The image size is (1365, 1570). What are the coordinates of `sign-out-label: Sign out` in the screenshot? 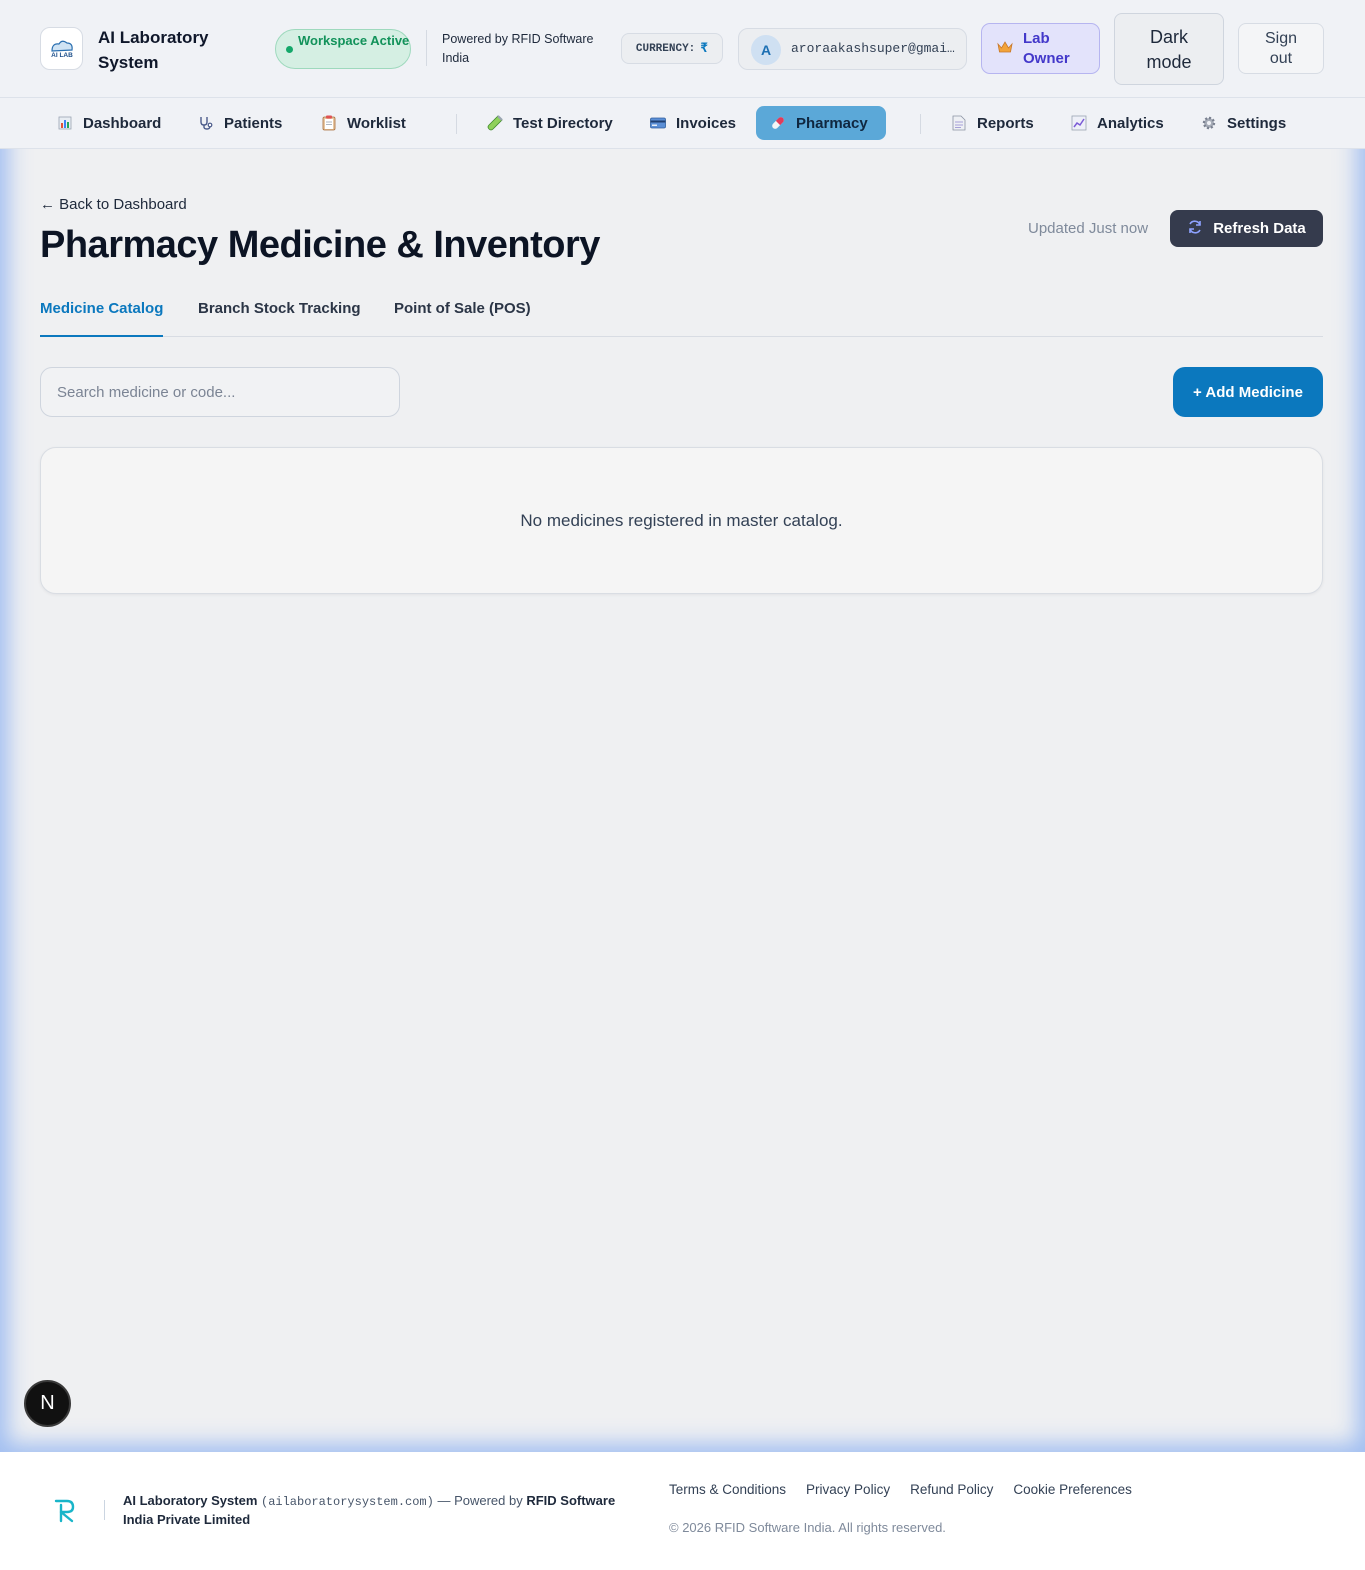 It's located at (1281, 48).